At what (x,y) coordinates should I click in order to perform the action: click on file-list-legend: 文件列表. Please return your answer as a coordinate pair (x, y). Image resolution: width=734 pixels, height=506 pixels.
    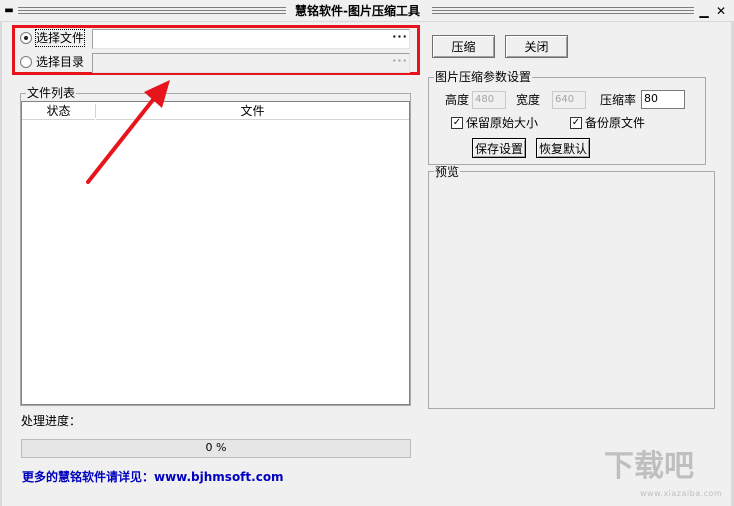
    Looking at the image, I should click on (51, 93).